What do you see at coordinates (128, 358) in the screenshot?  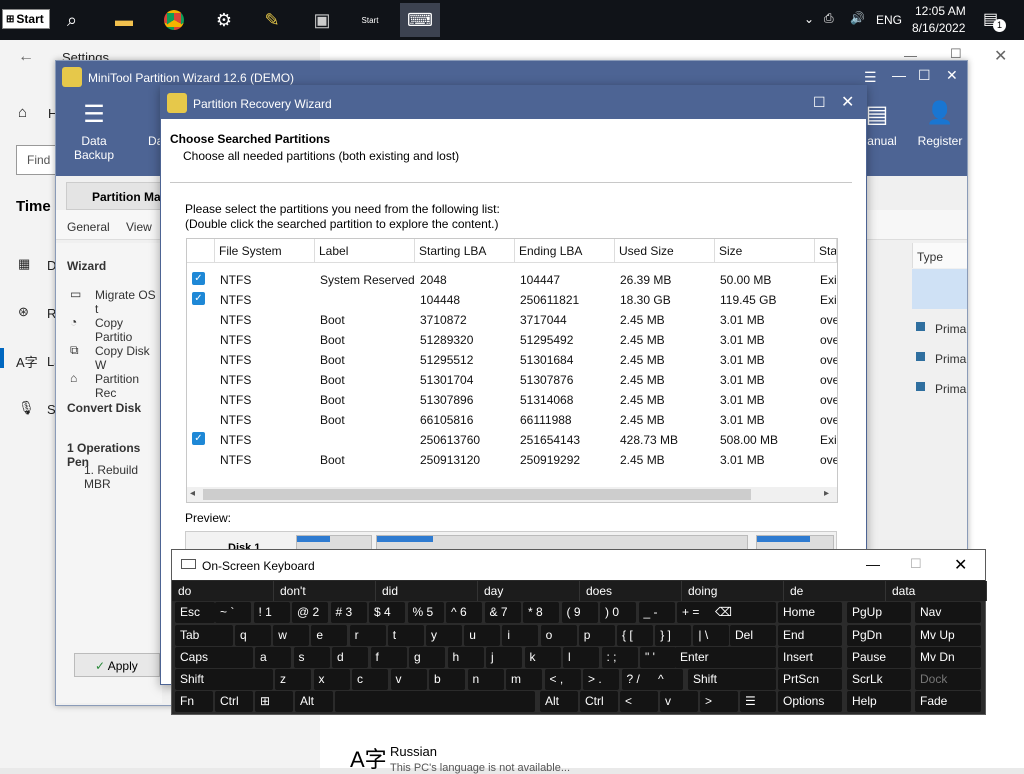 I see `wizard-item-copy-disk: Copy Disk W` at bounding box center [128, 358].